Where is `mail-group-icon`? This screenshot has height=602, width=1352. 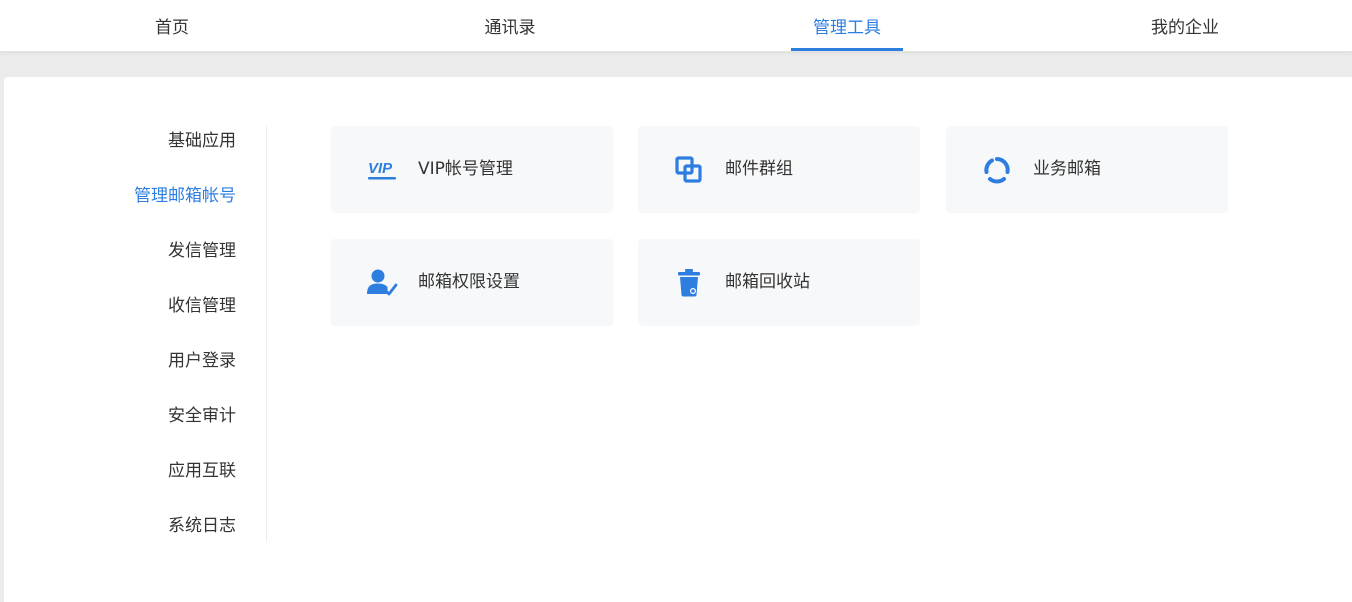 mail-group-icon is located at coordinates (689, 170).